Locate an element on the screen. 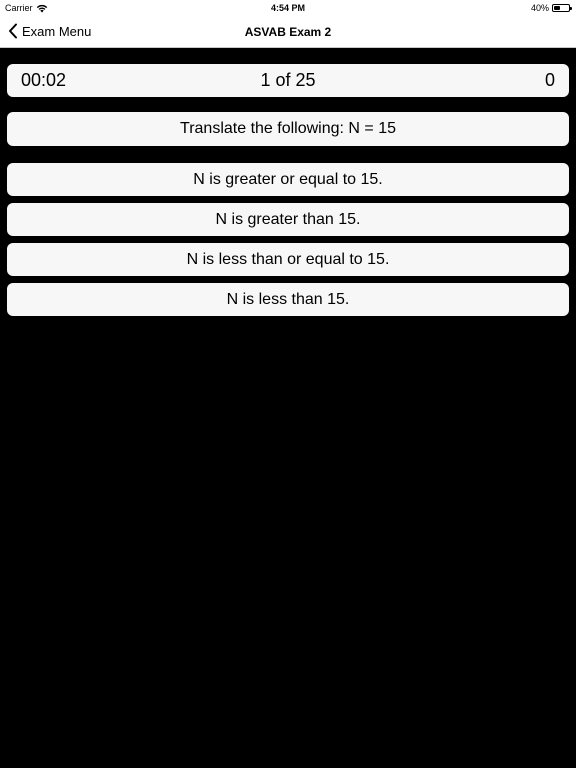 The height and width of the screenshot is (768, 576). question-text: Translate the following: N = 15 is located at coordinates (288, 129).